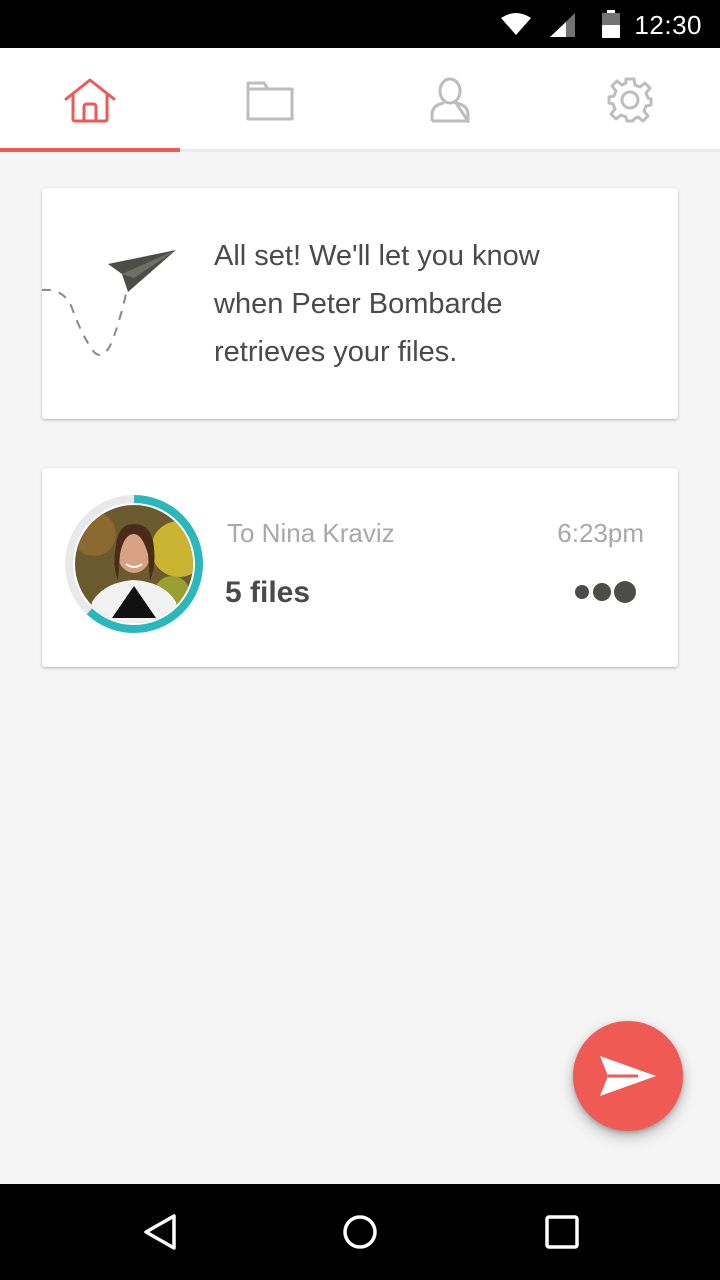 This screenshot has height=1280, width=720. I want to click on tab-settings, so click(630, 100).